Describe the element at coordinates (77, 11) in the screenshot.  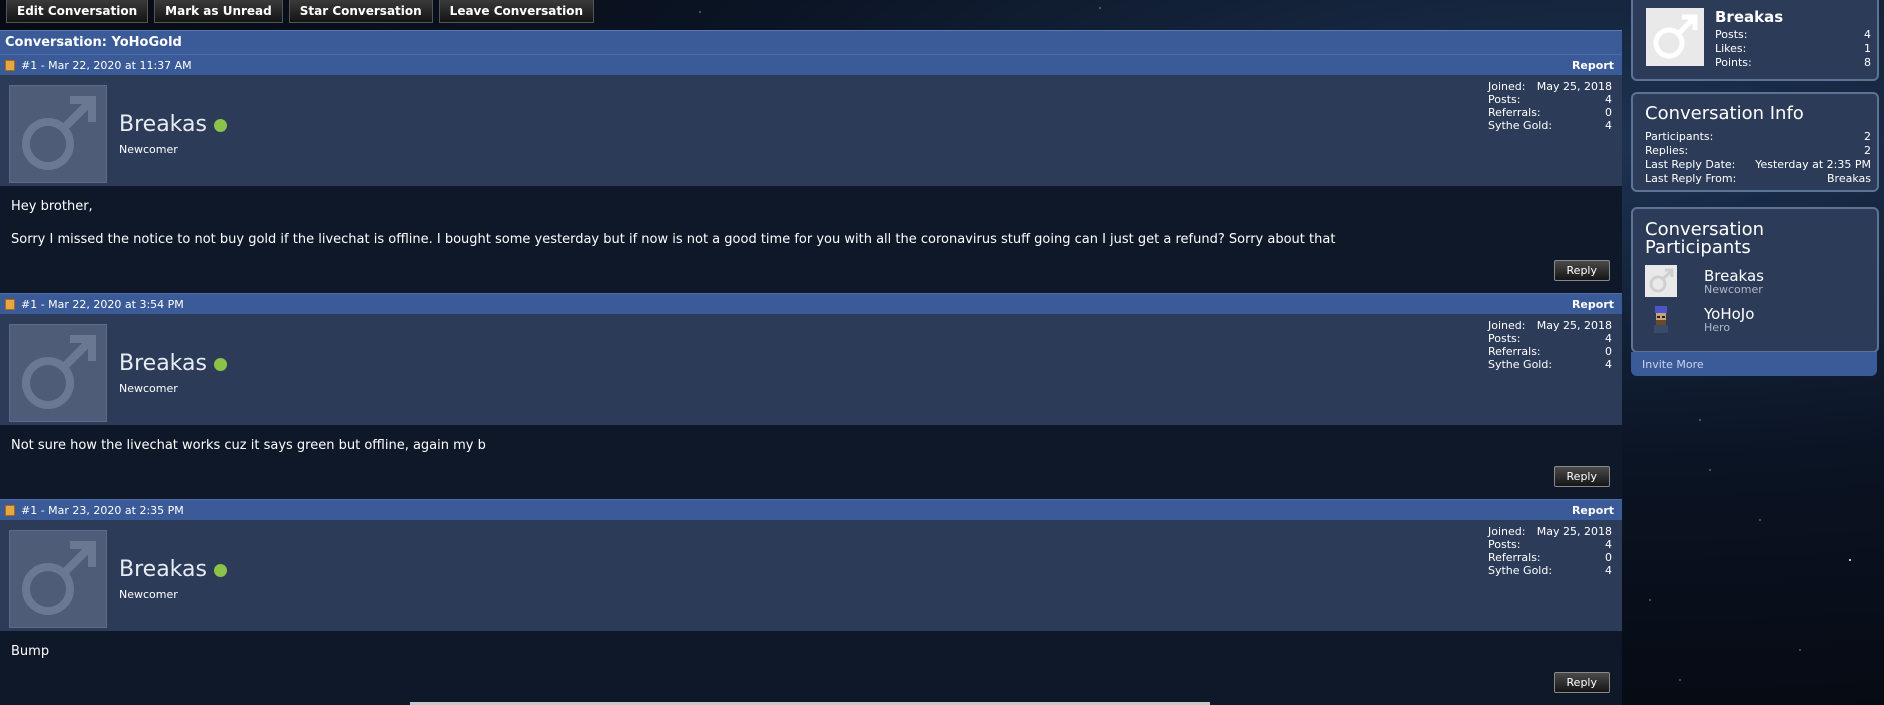
I see `edit-conversation-button: Edit Conversation` at that location.